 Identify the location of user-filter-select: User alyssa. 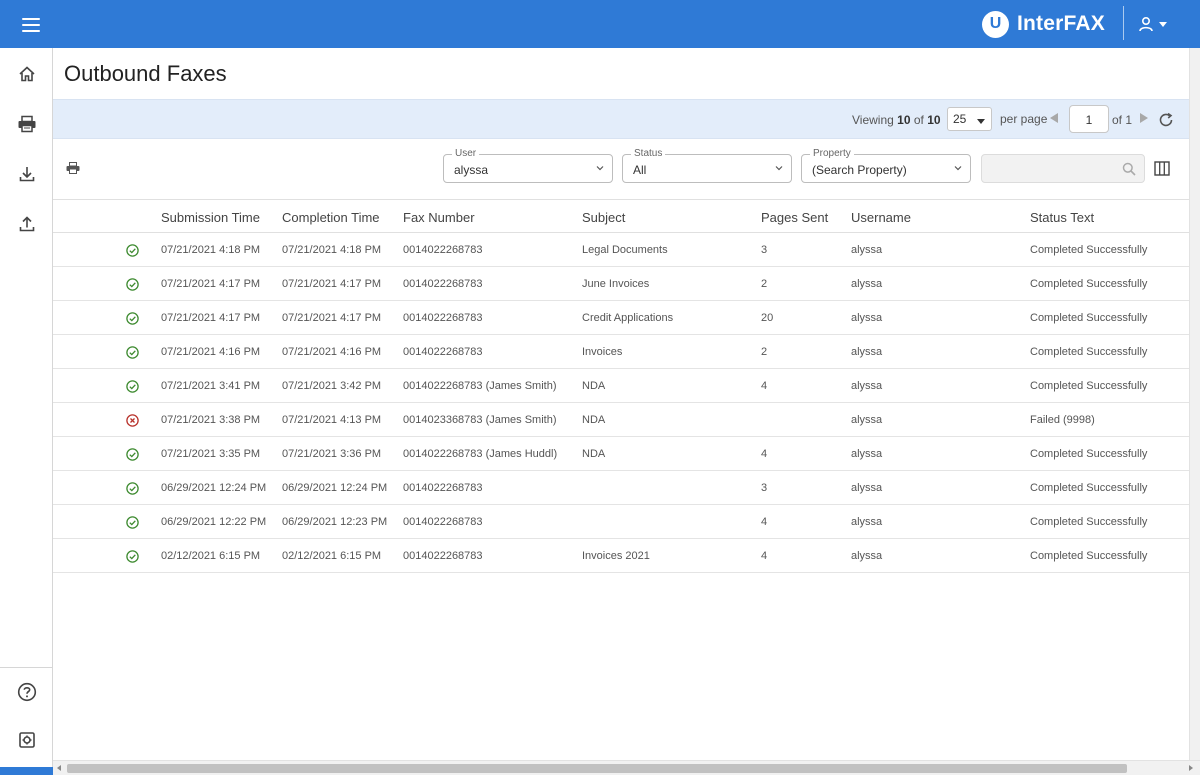
(528, 165).